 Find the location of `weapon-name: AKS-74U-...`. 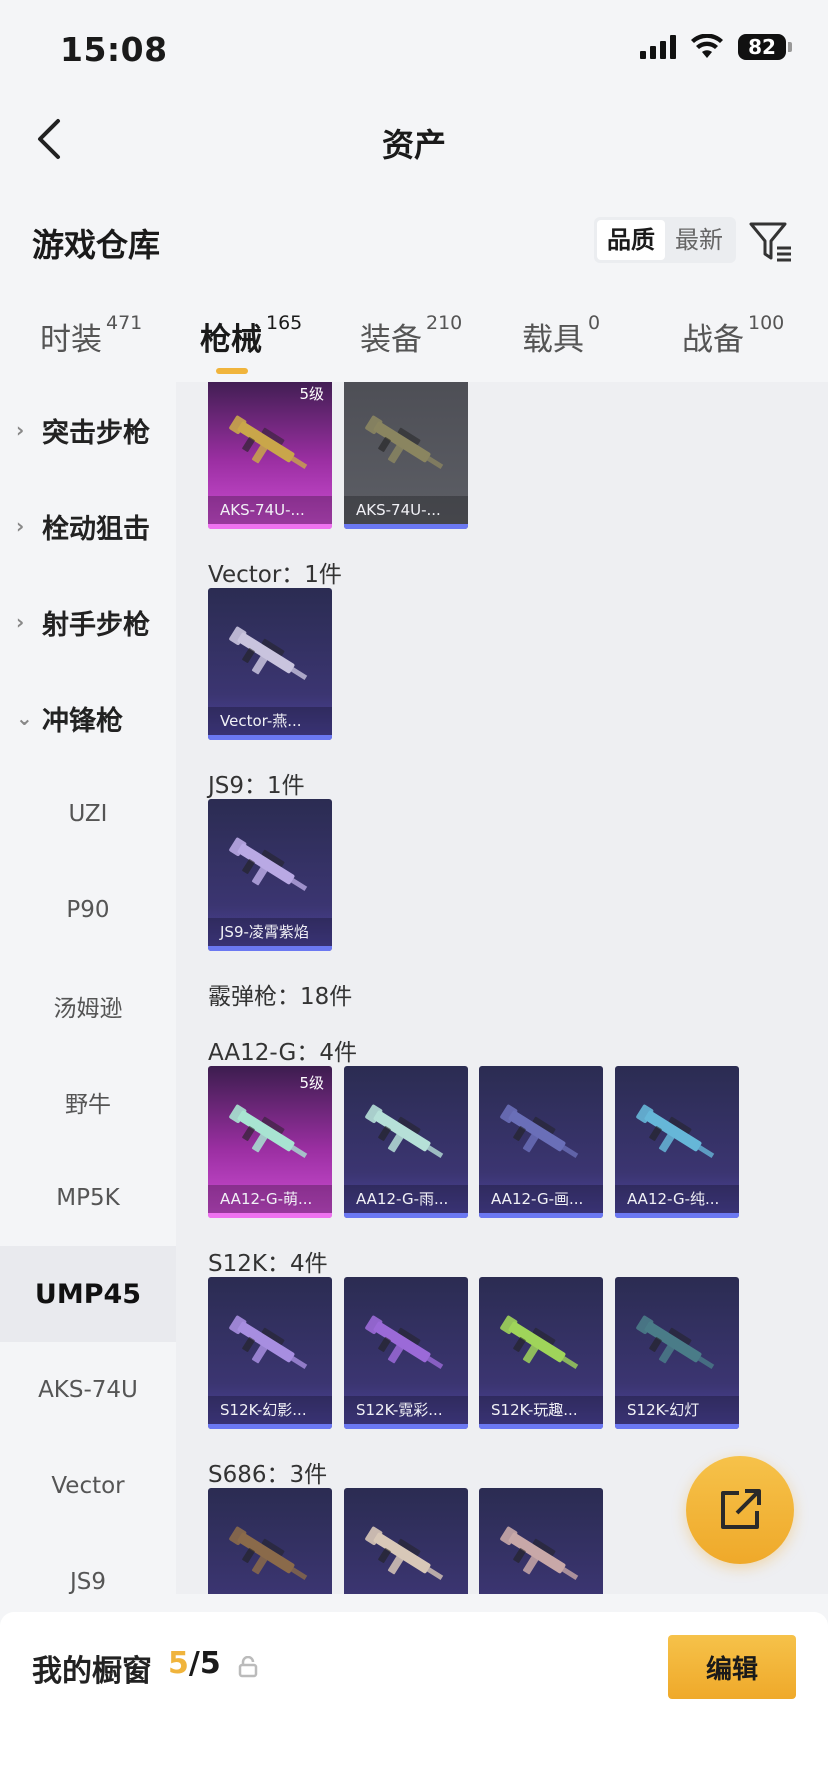

weapon-name: AKS-74U-... is located at coordinates (406, 510).